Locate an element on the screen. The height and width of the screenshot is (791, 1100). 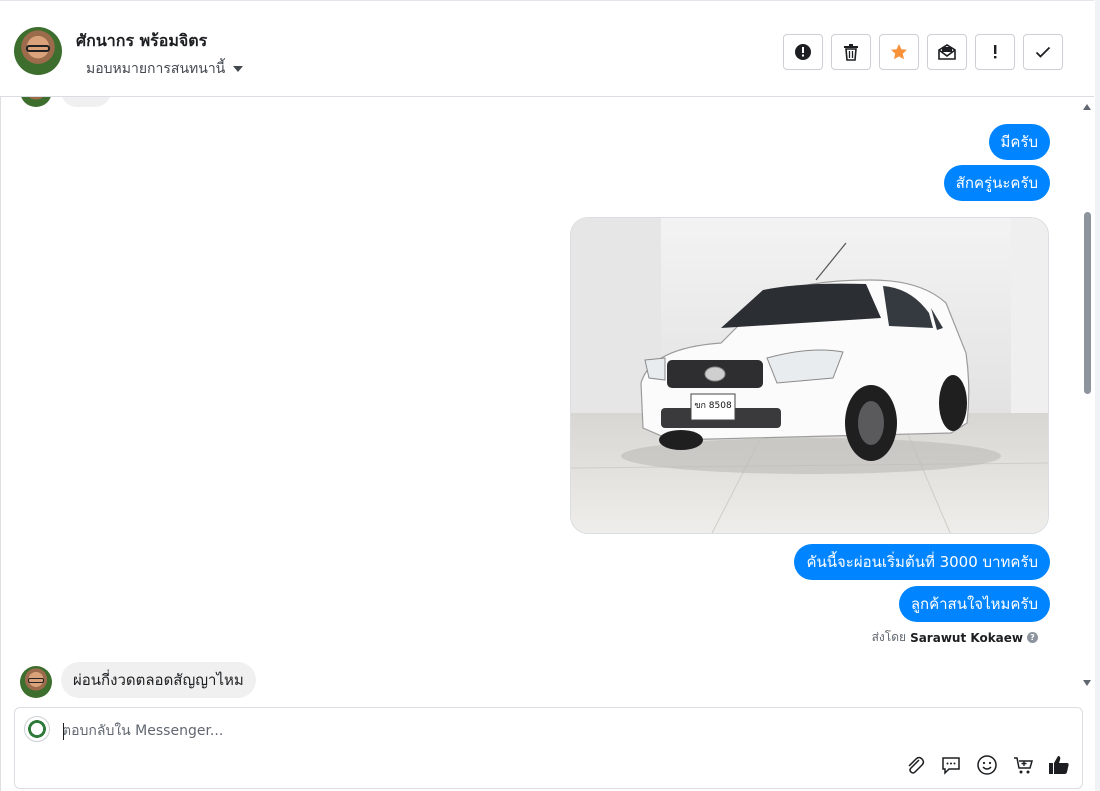
mark-unread-button is located at coordinates (947, 52).